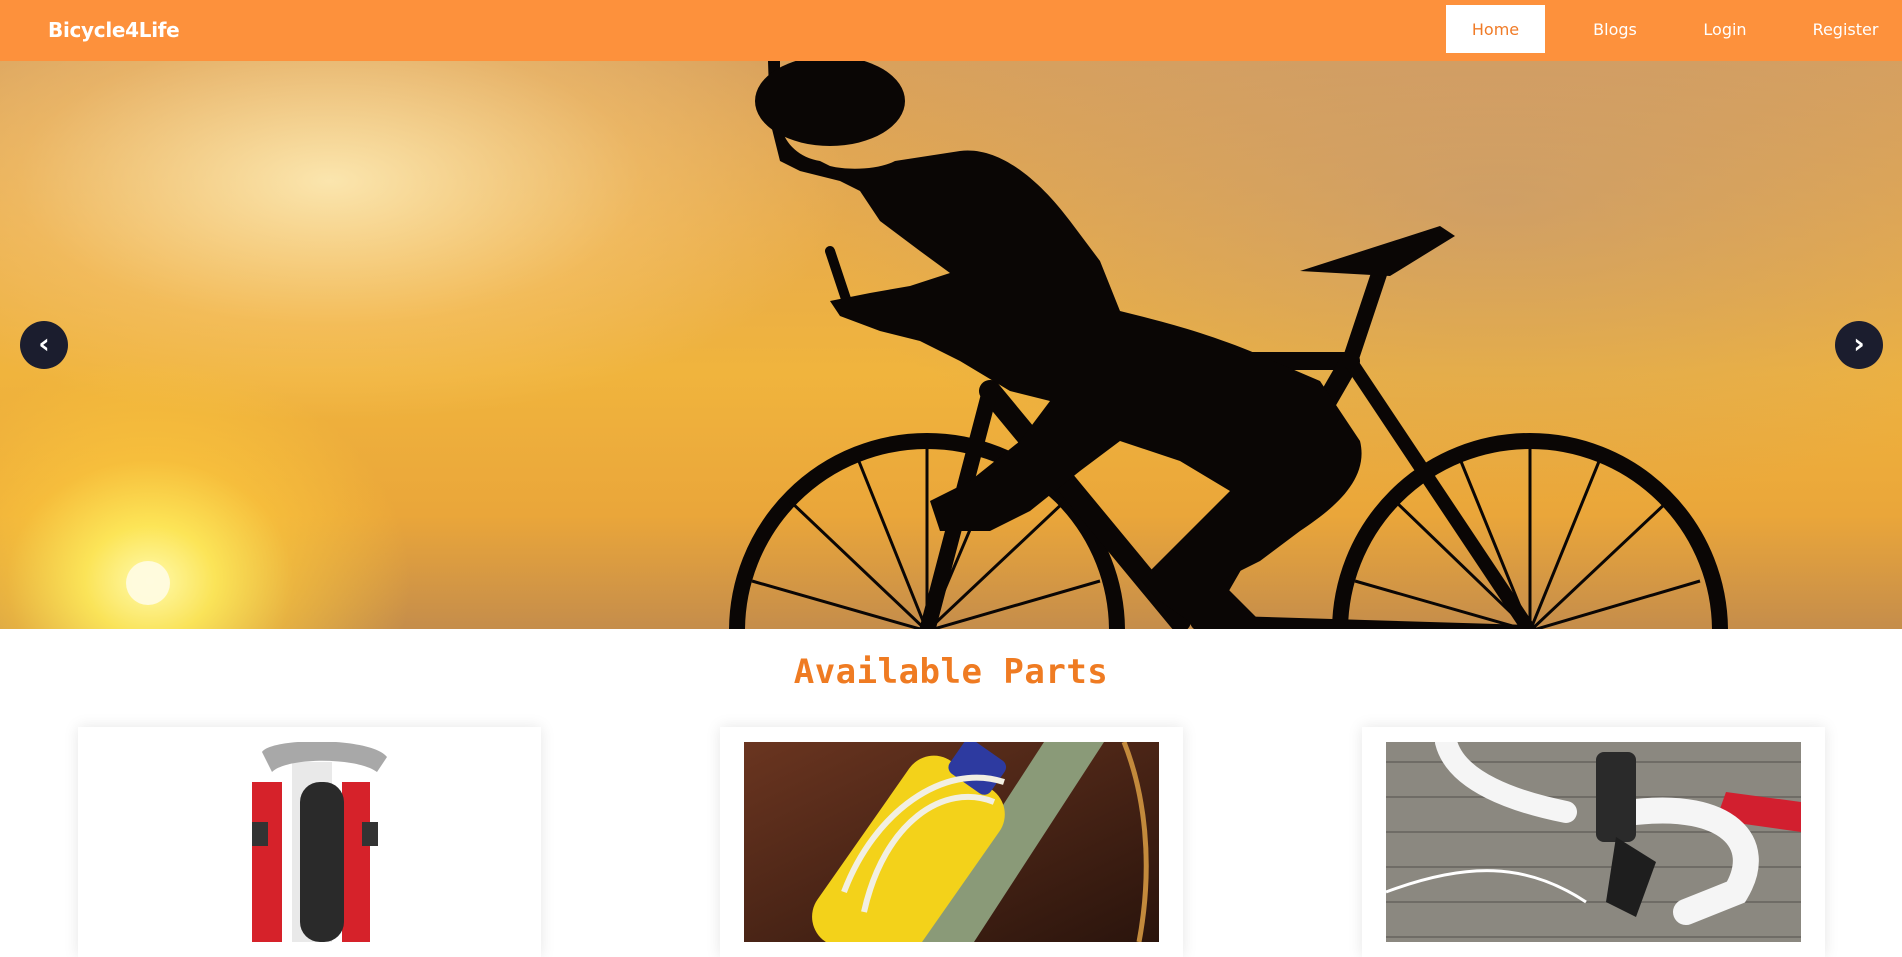 This screenshot has height=957, width=1902. What do you see at coordinates (148, 583) in the screenshot?
I see `sun-shape` at bounding box center [148, 583].